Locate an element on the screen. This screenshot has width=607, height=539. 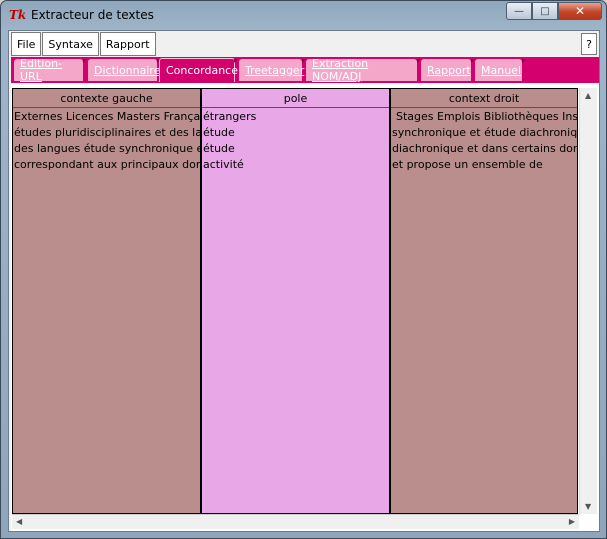
minimize-button: — is located at coordinates (519, 11).